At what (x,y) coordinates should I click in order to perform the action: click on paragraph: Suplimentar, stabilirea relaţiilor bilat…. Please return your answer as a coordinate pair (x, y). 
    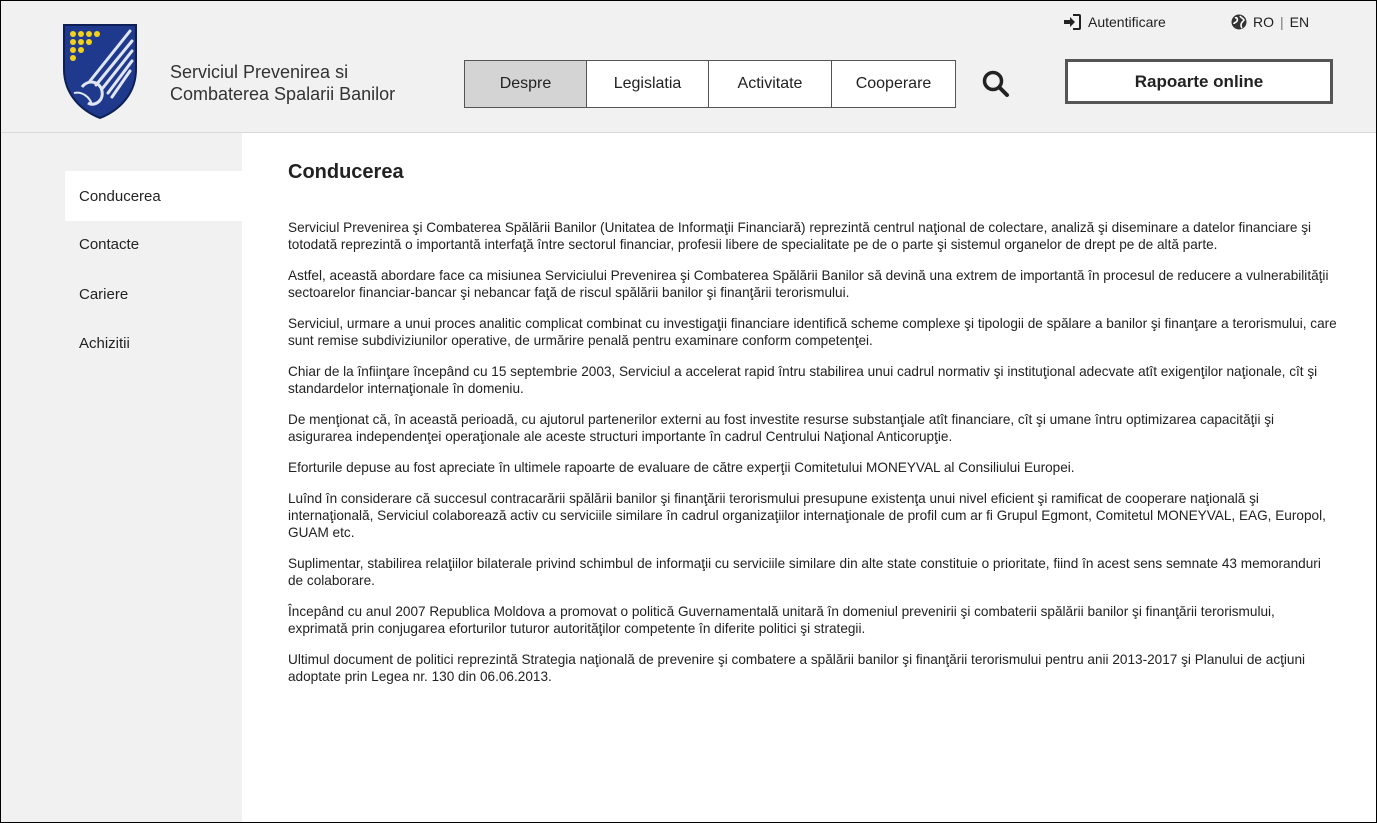
    Looking at the image, I should click on (804, 572).